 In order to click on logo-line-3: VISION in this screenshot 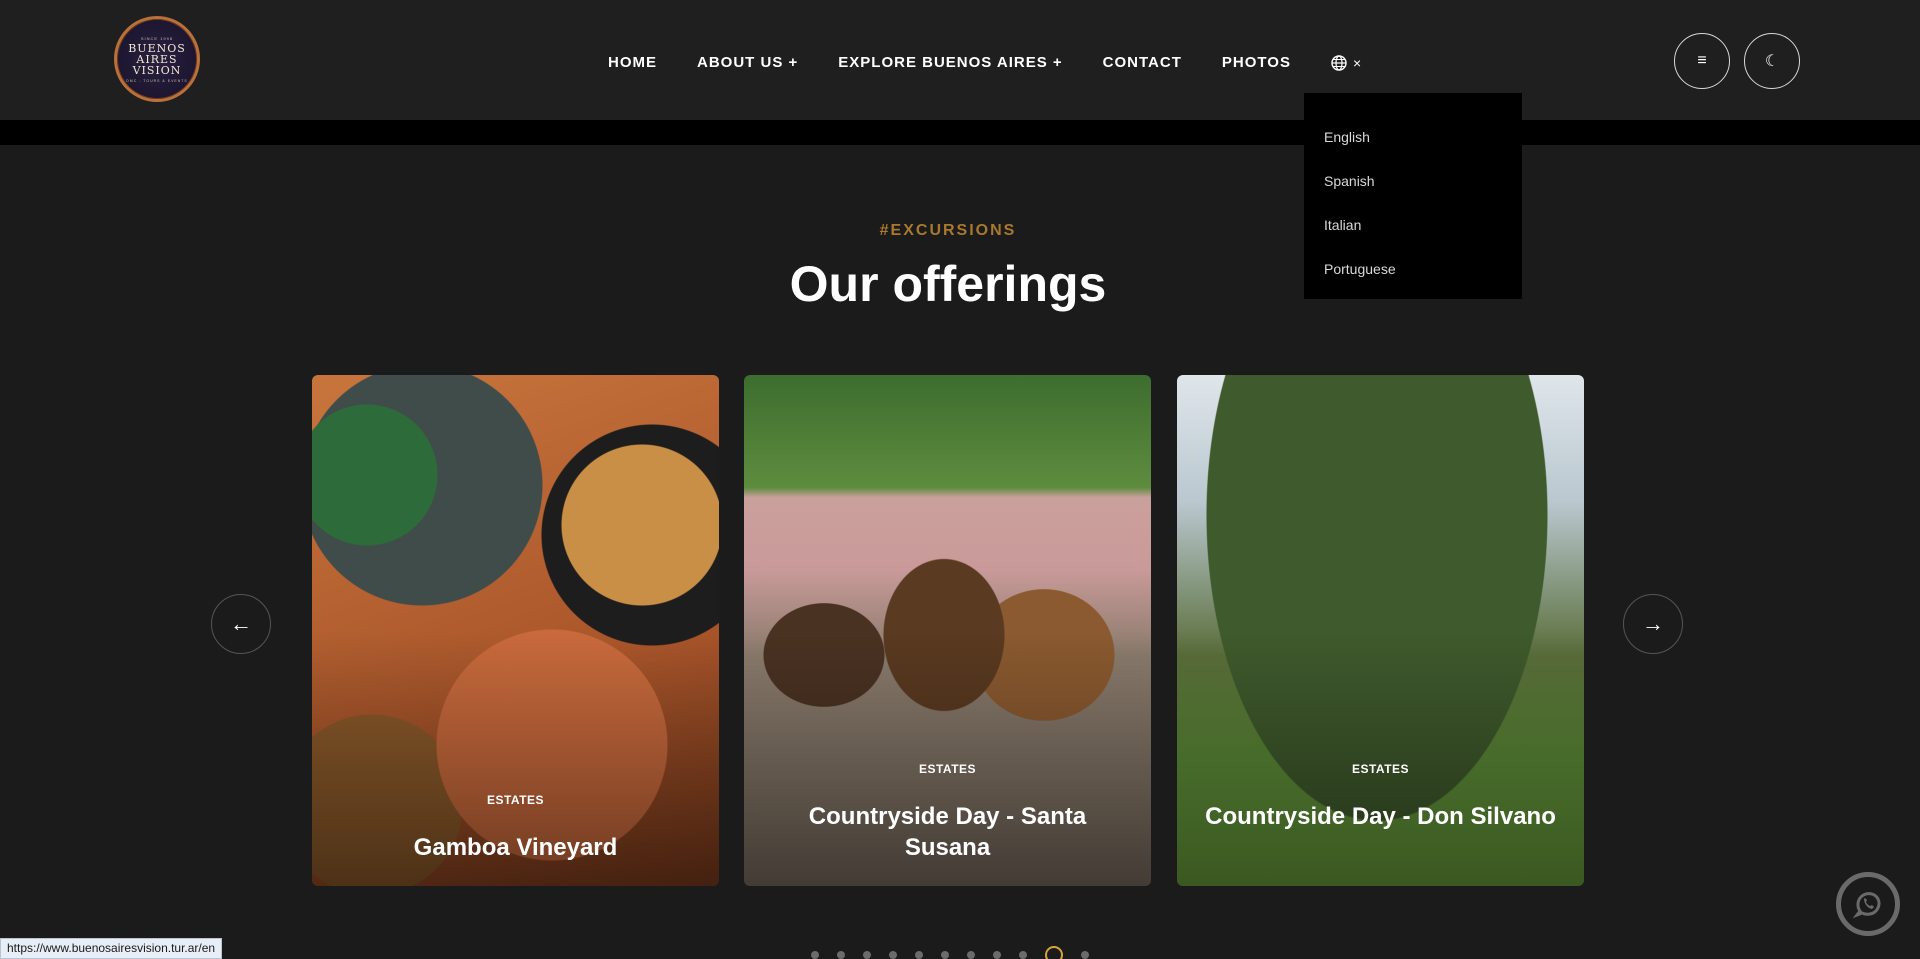, I will do `click(157, 70)`.